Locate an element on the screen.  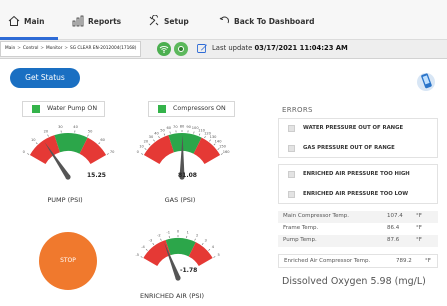
error-item: ENRICHED AIR PRESSURE TOO LOW is located at coordinates (358, 195).